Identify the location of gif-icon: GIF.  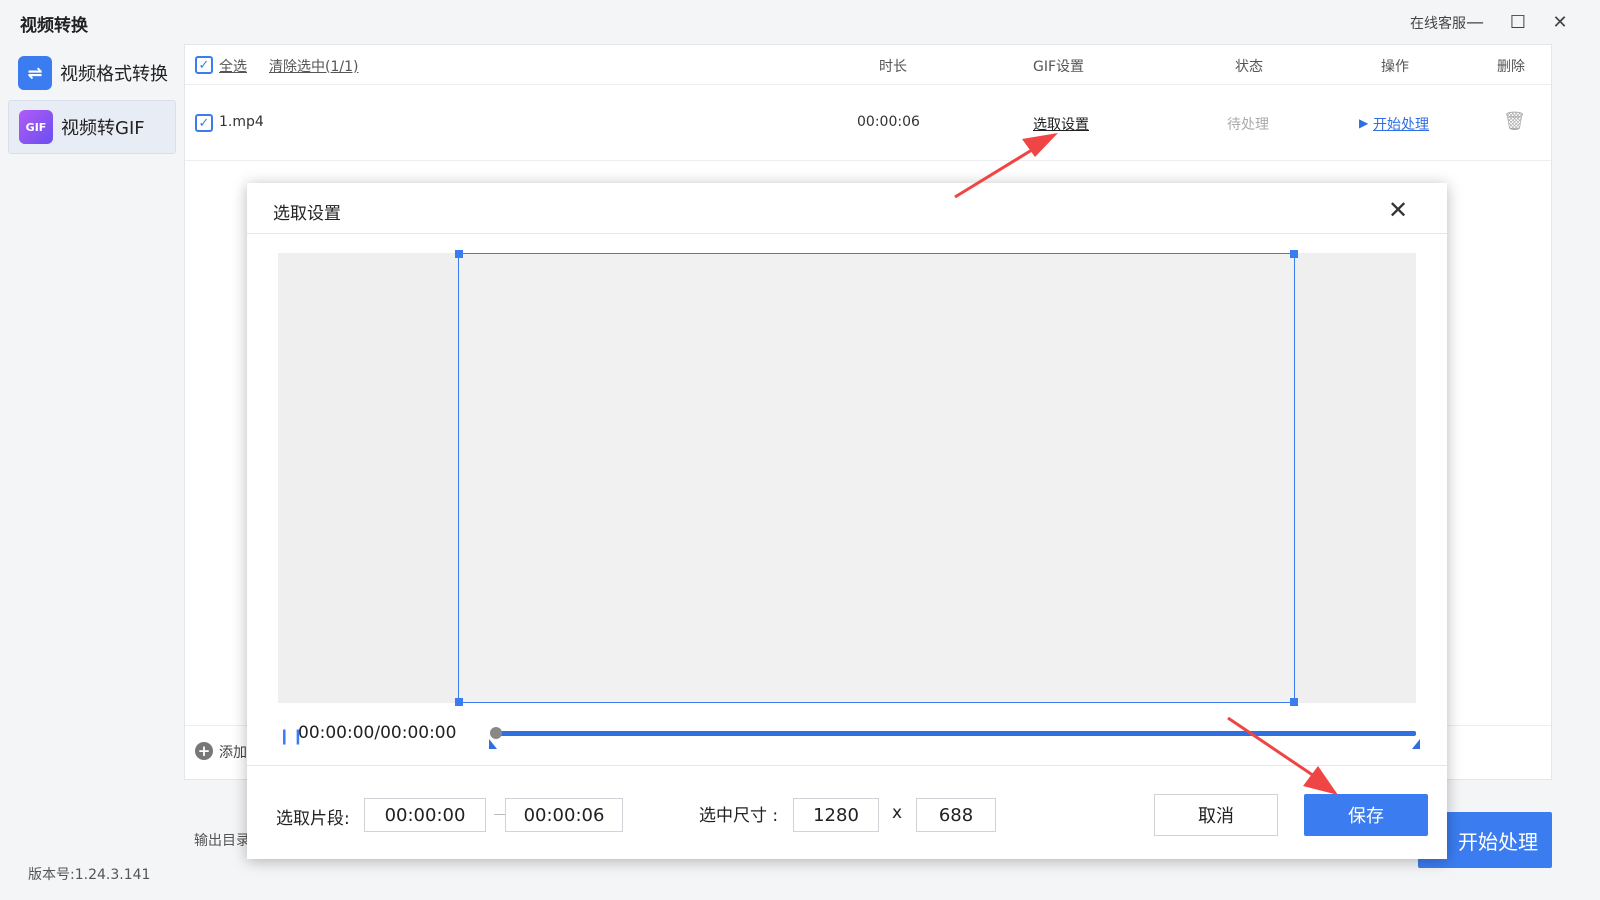
(36, 127).